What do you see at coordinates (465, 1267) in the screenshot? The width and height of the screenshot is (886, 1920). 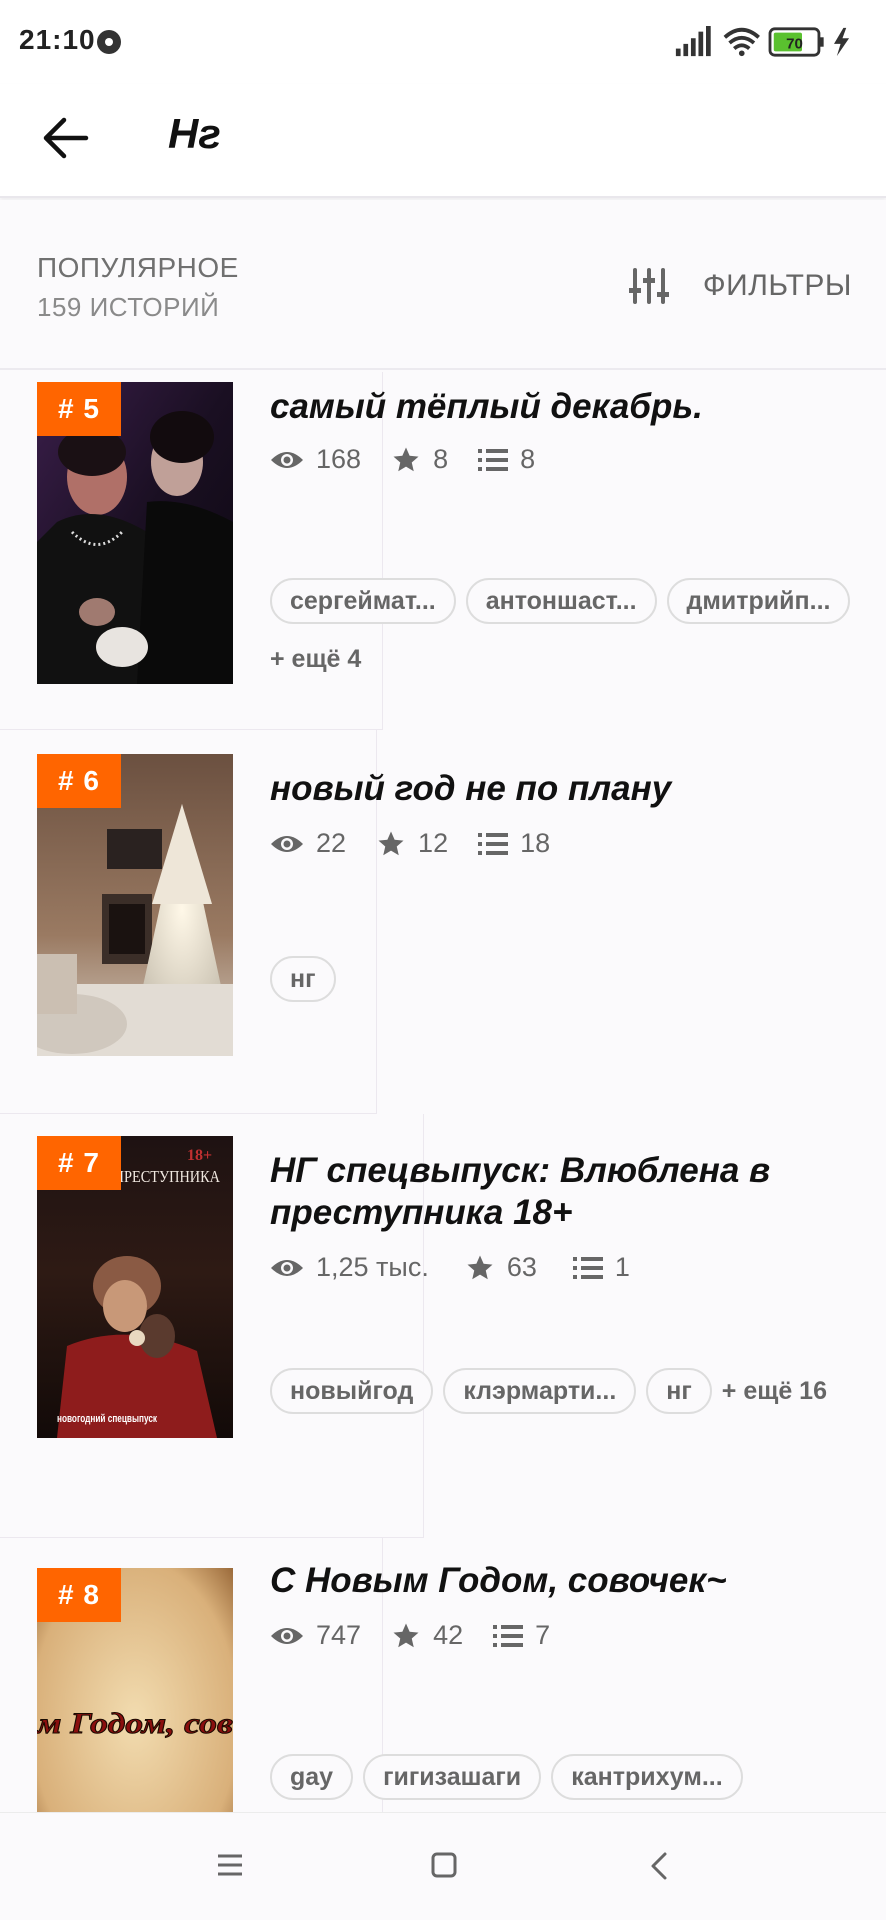 I see `story-stats: 1,25 тыс. 63 1` at bounding box center [465, 1267].